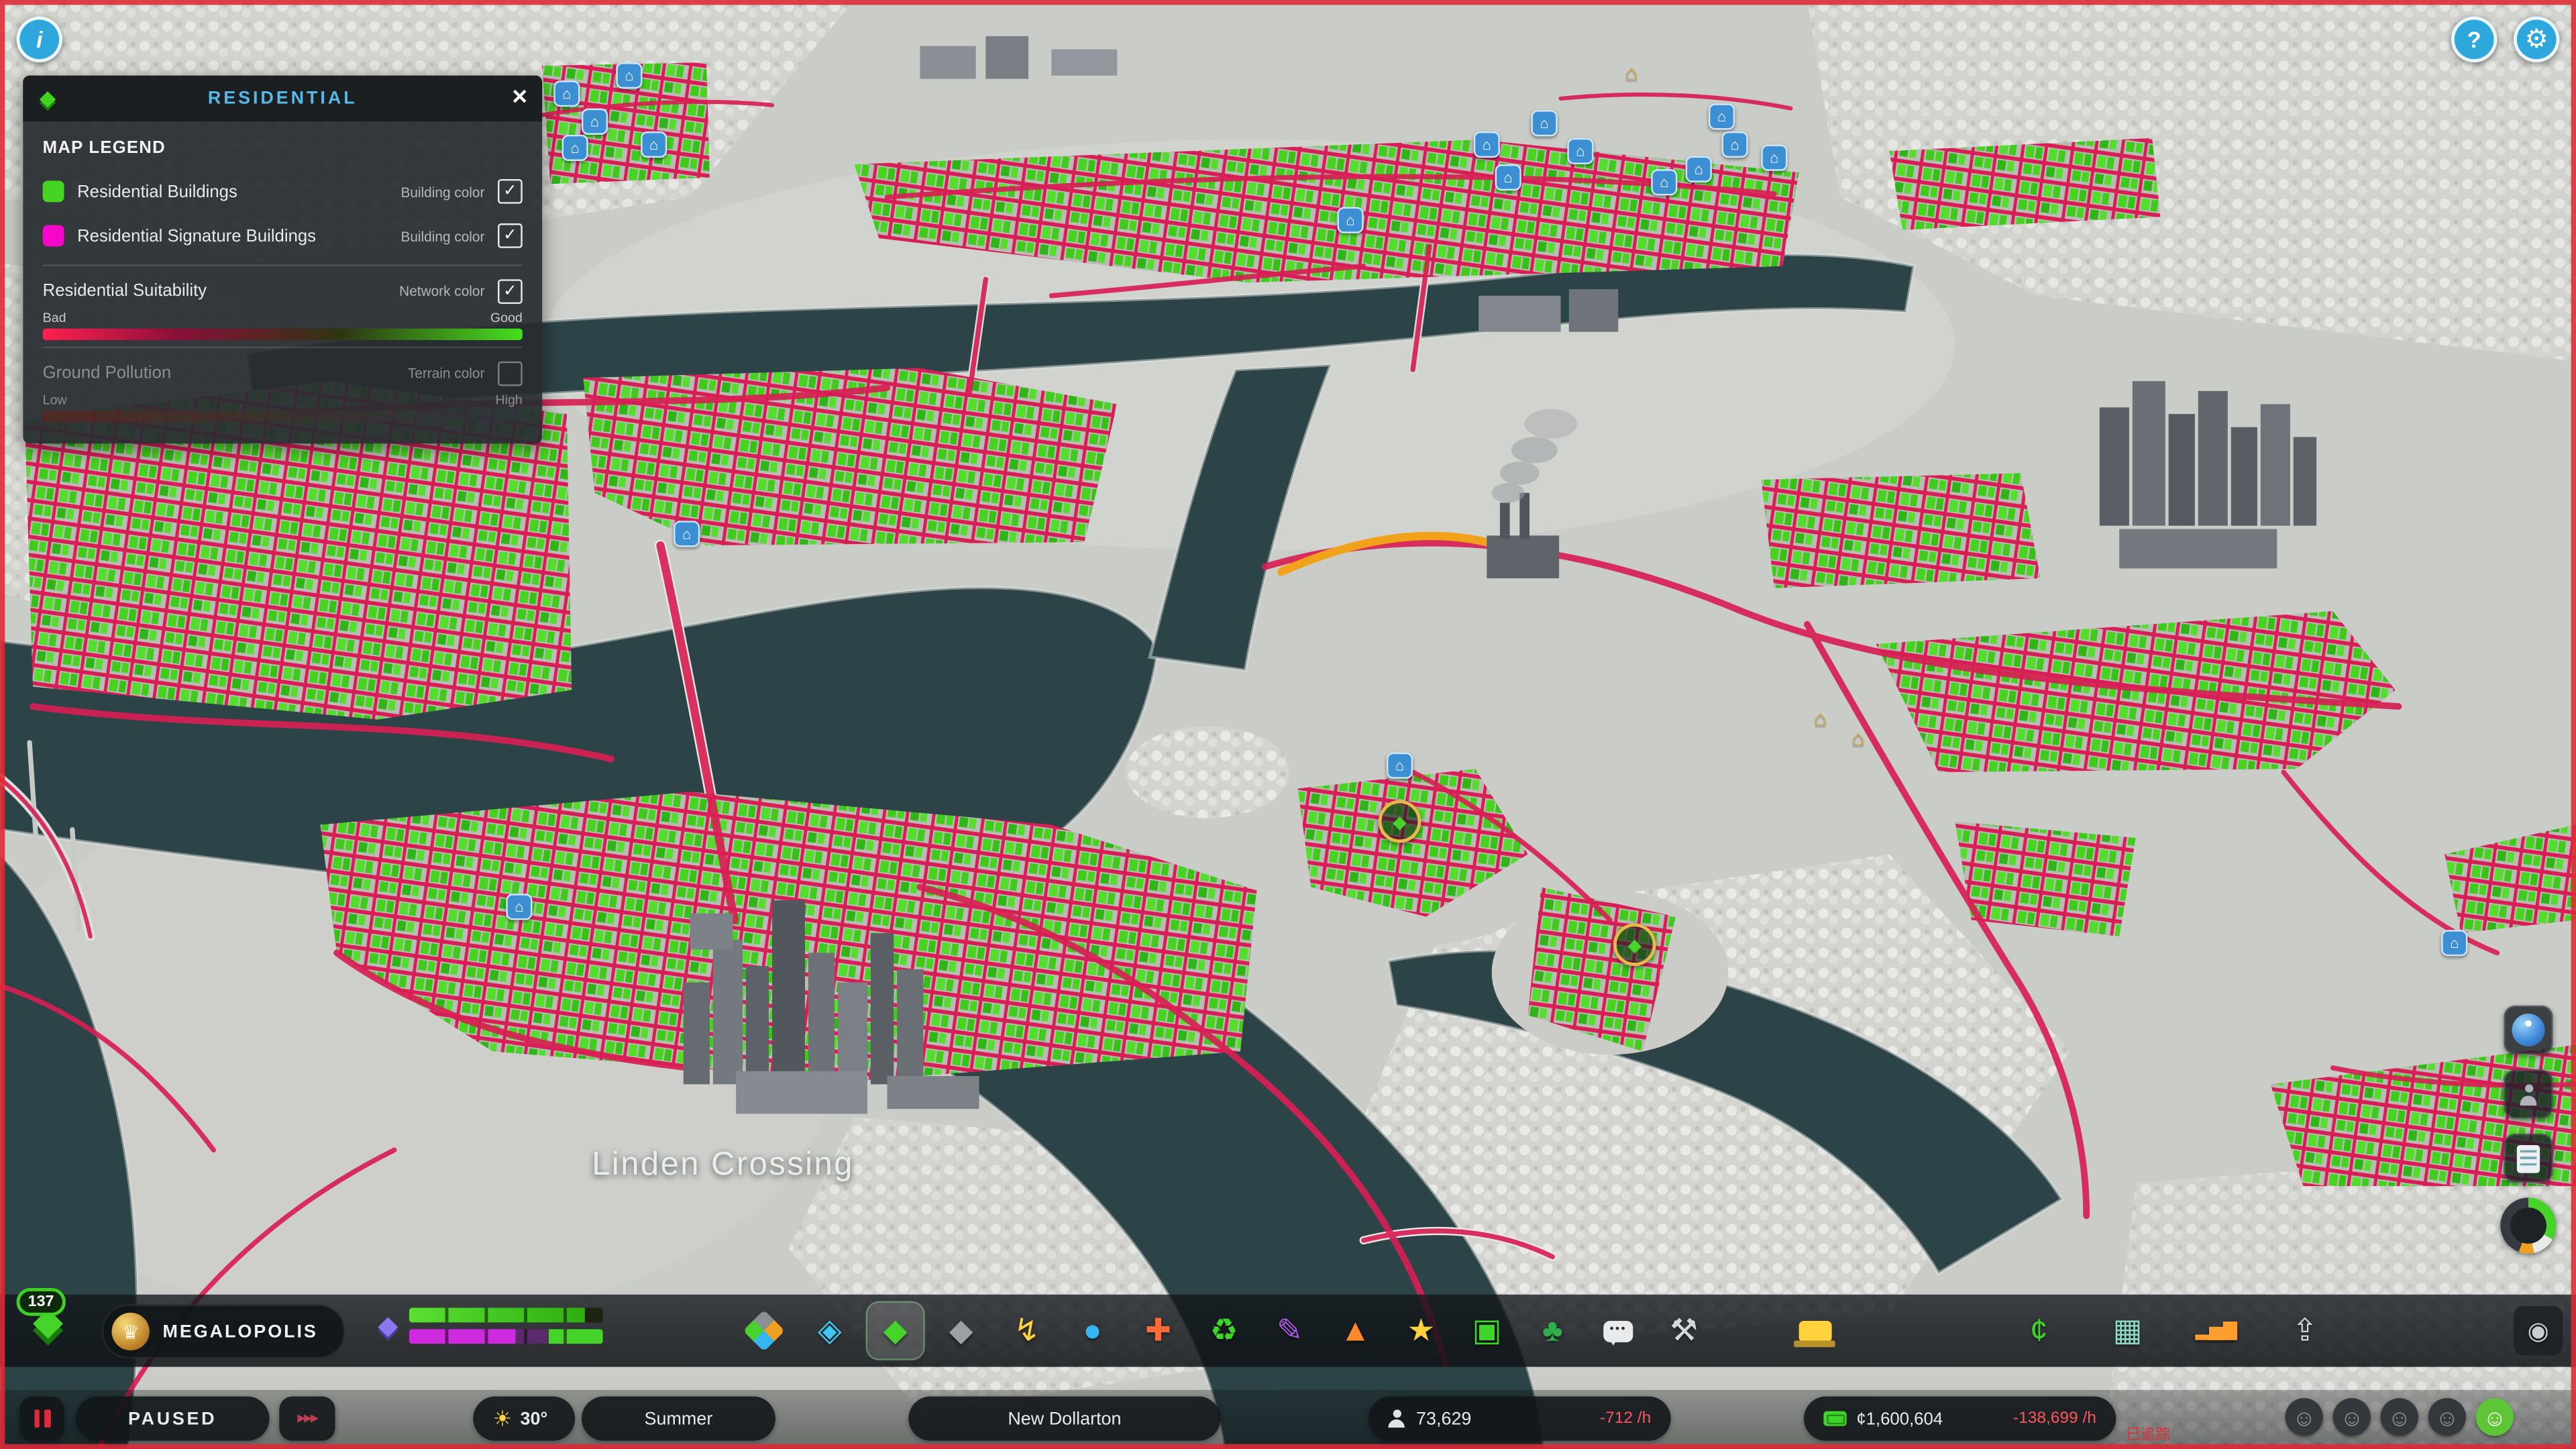 The image size is (2576, 1449). Describe the element at coordinates (2528, 1094) in the screenshot. I see `citizen-info-button` at that location.